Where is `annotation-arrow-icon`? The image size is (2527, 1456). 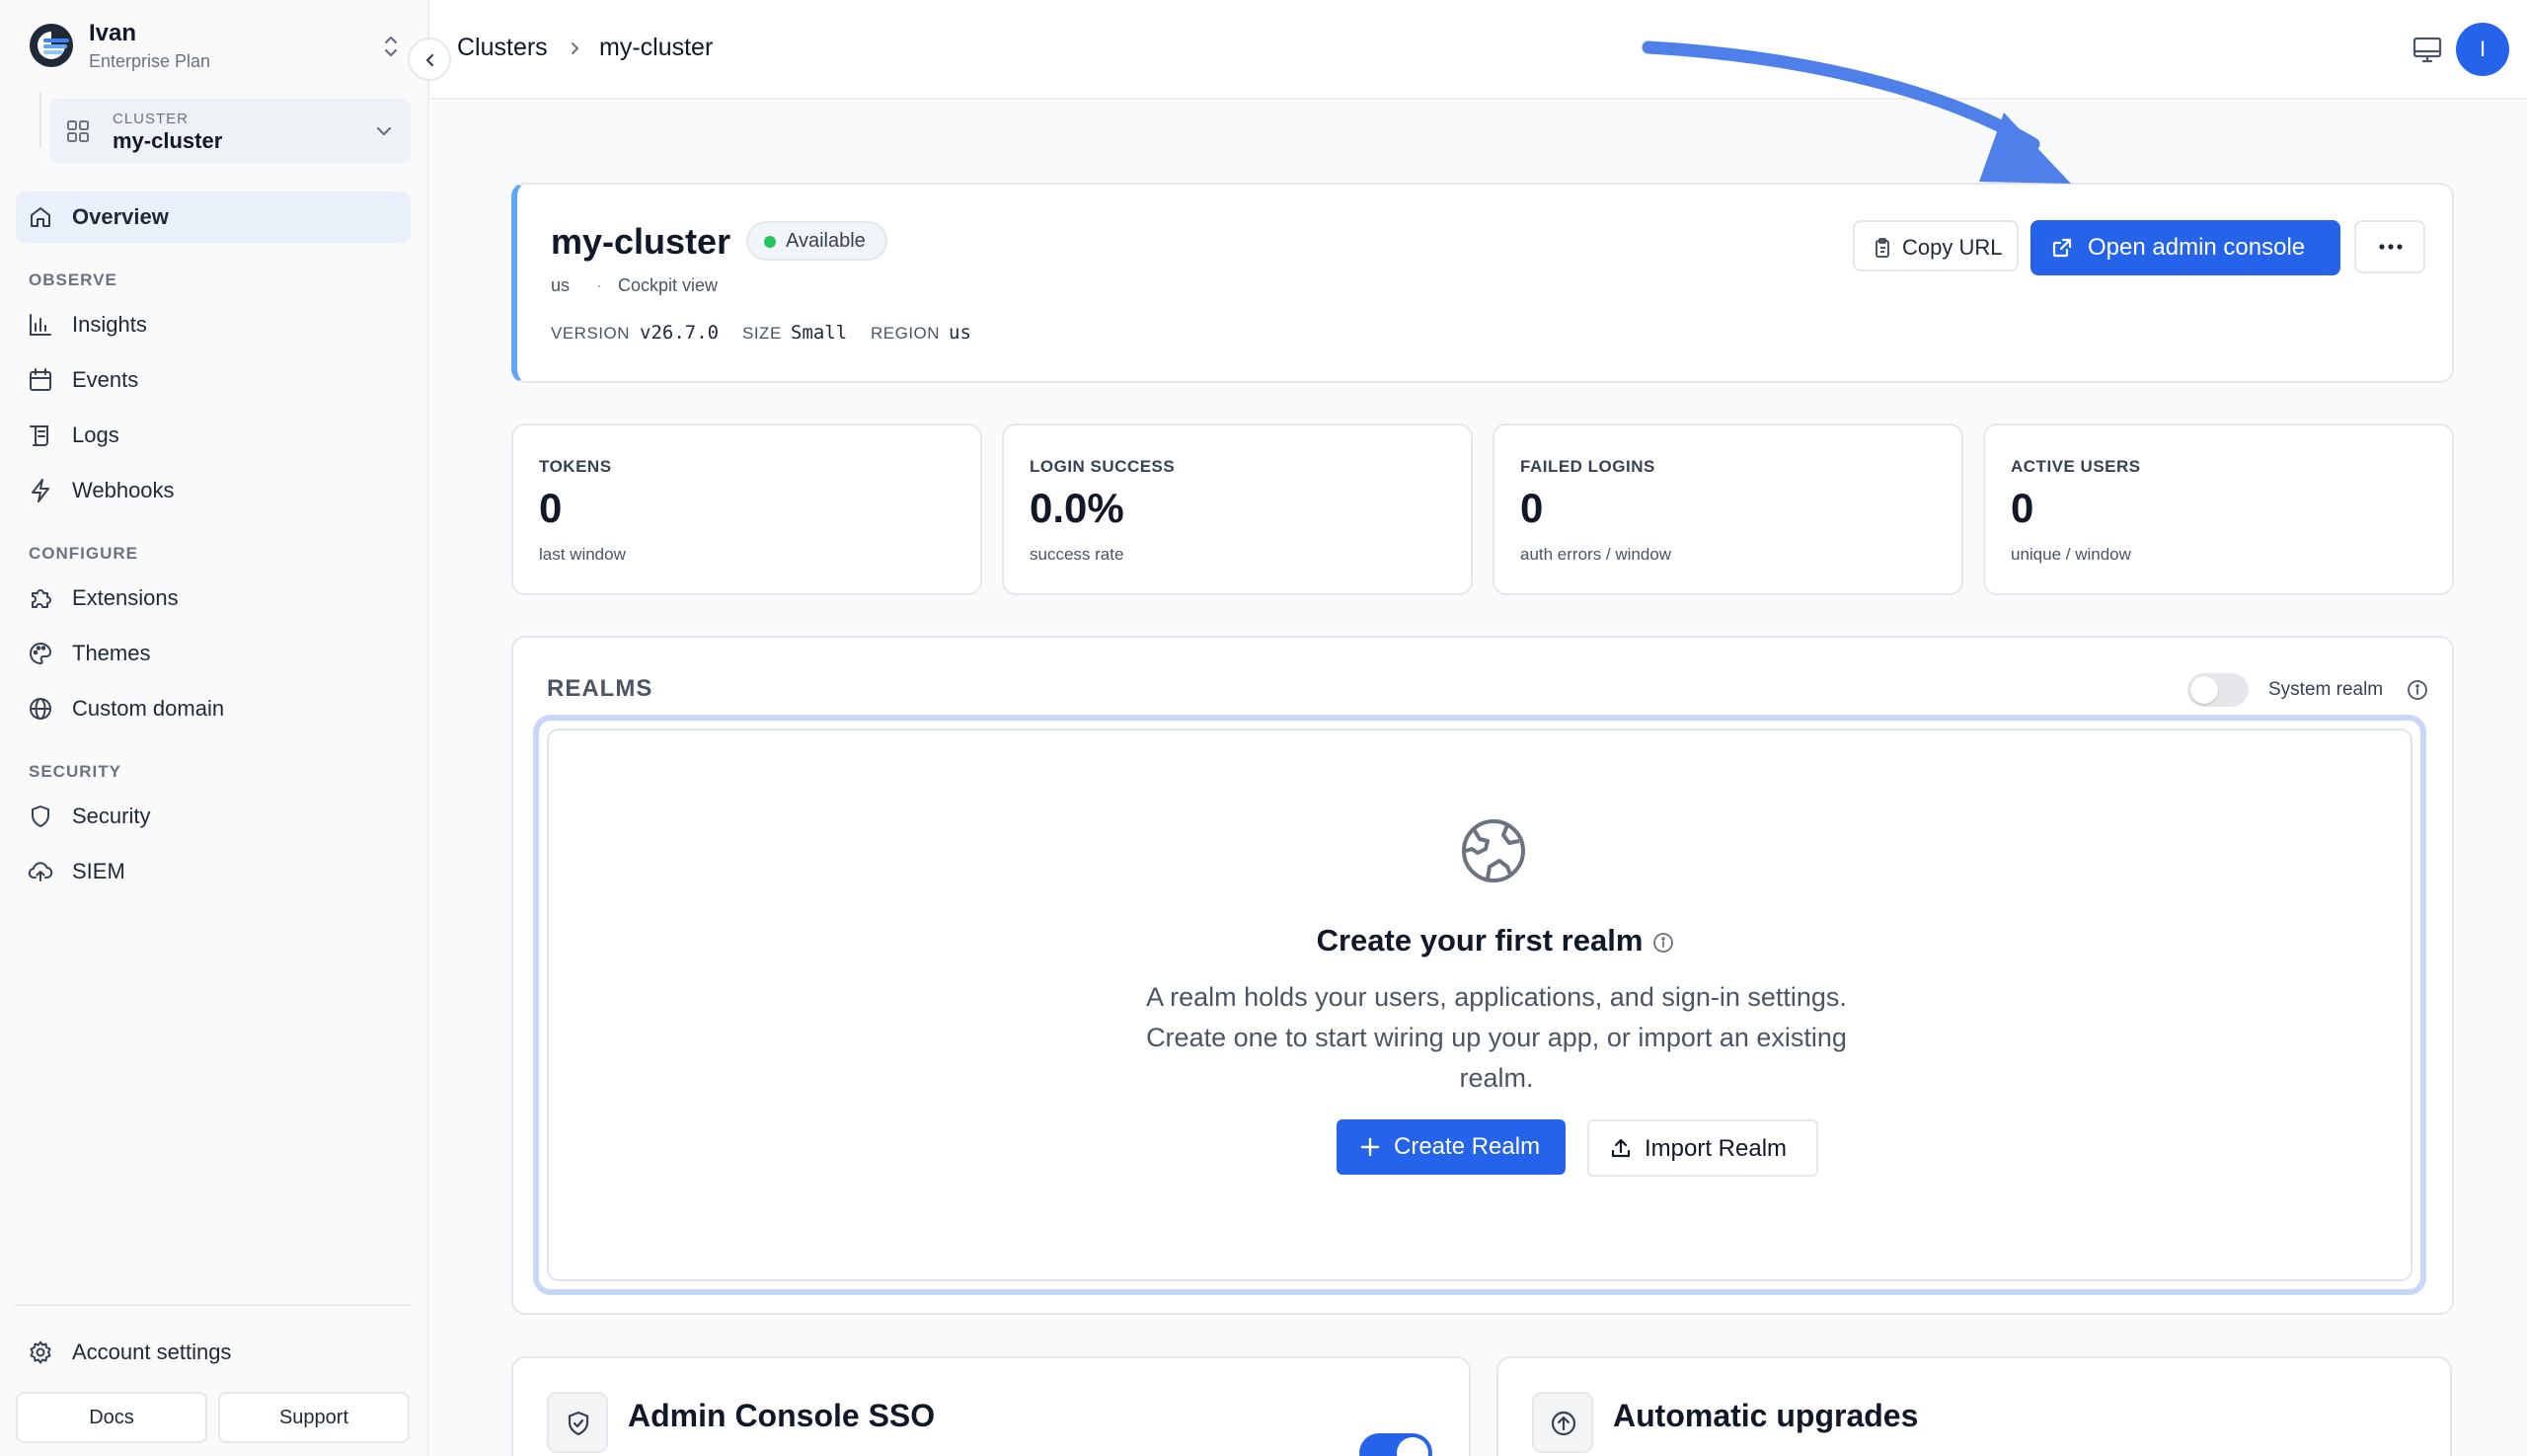 annotation-arrow-icon is located at coordinates (1856, 112).